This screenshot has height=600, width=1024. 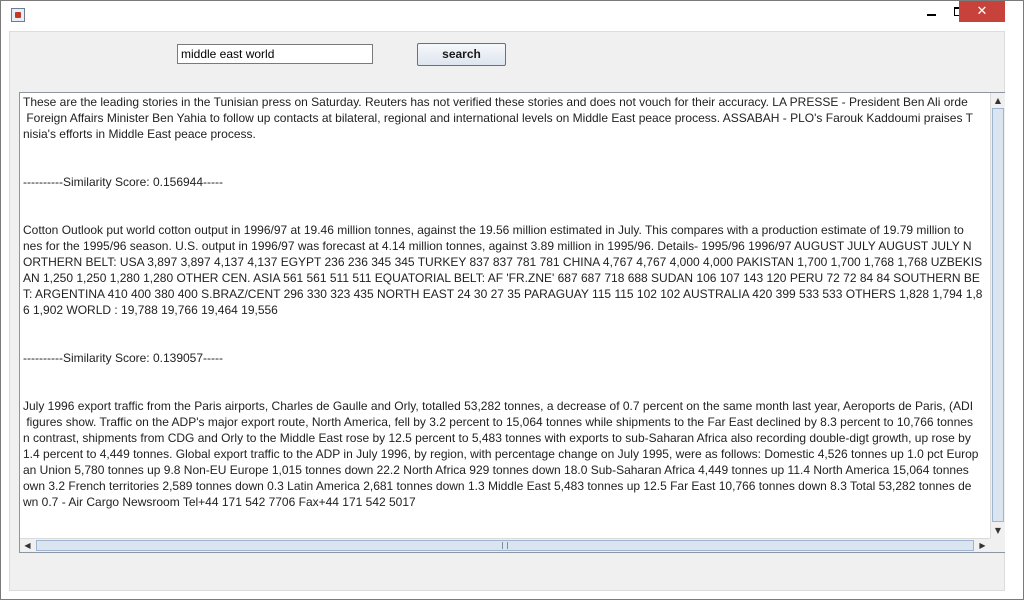 What do you see at coordinates (512, 15) in the screenshot?
I see `title-bar: ✕` at bounding box center [512, 15].